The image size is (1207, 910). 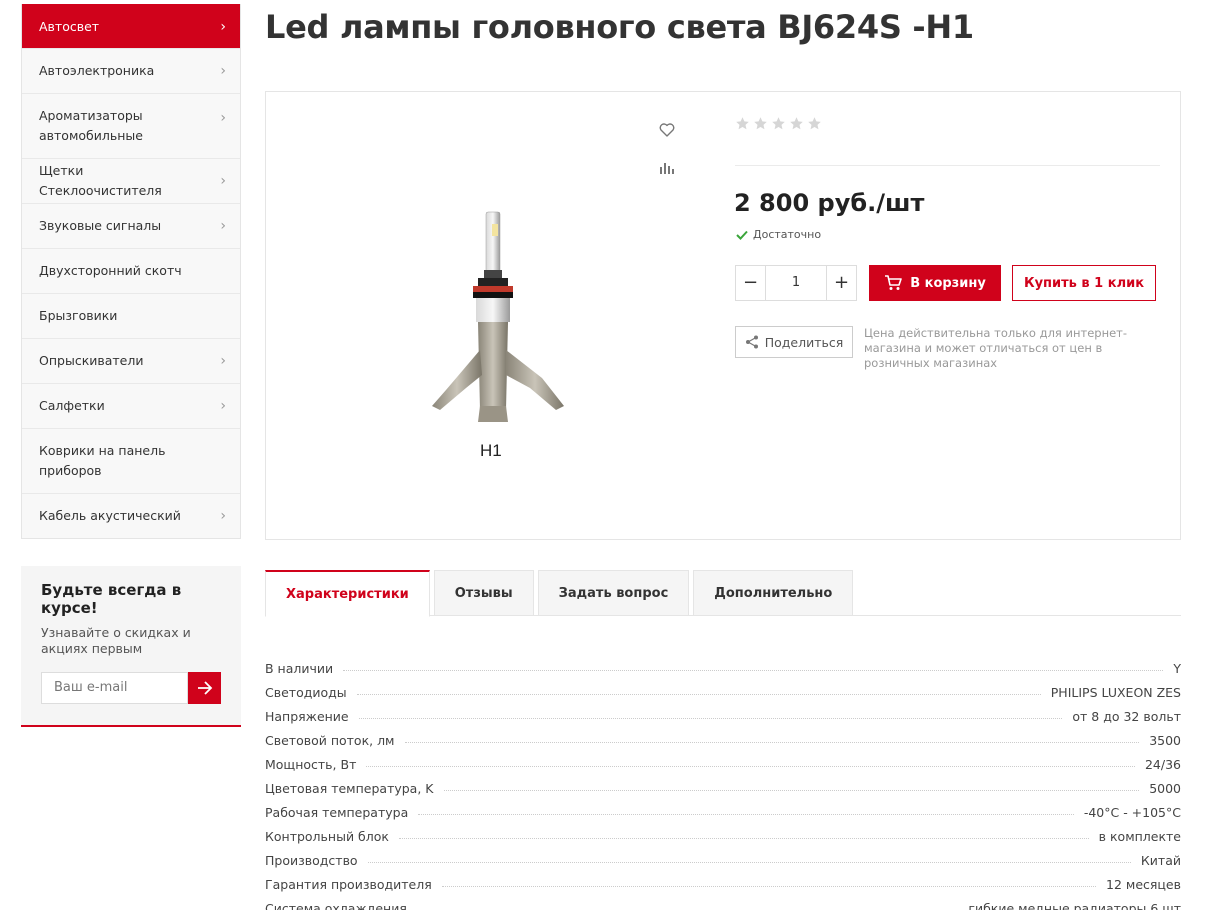 What do you see at coordinates (841, 283) in the screenshot?
I see `increase-button: +` at bounding box center [841, 283].